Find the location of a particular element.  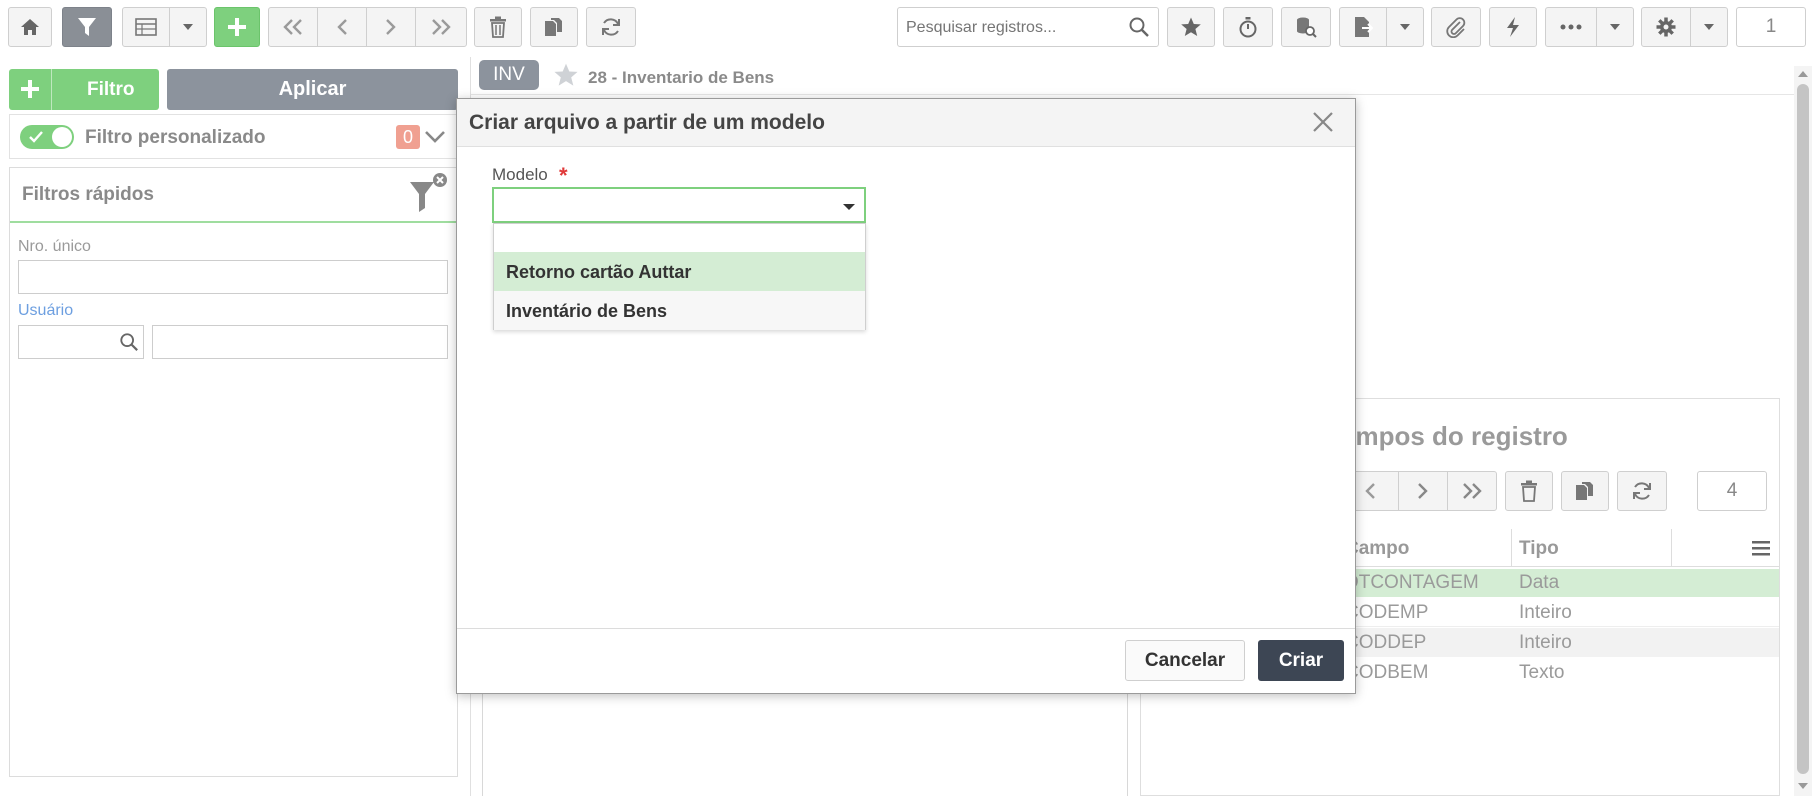

create-button: Criar is located at coordinates (1301, 660).